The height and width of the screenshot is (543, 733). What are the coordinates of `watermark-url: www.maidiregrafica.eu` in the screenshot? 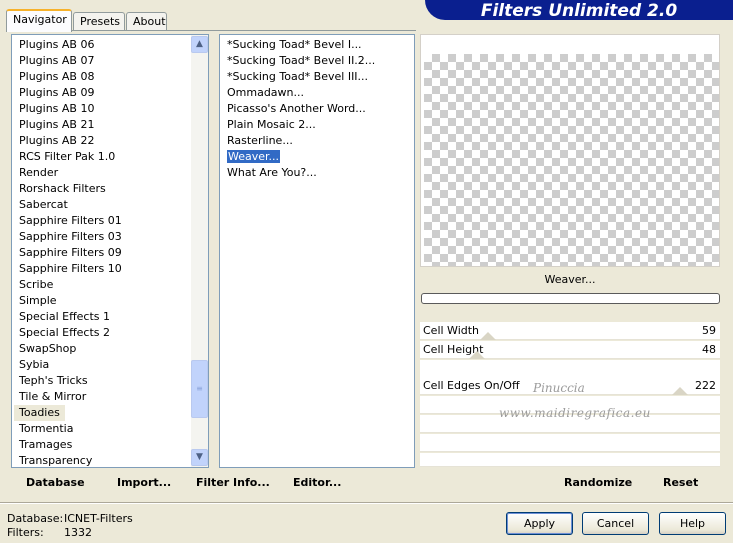 It's located at (575, 413).